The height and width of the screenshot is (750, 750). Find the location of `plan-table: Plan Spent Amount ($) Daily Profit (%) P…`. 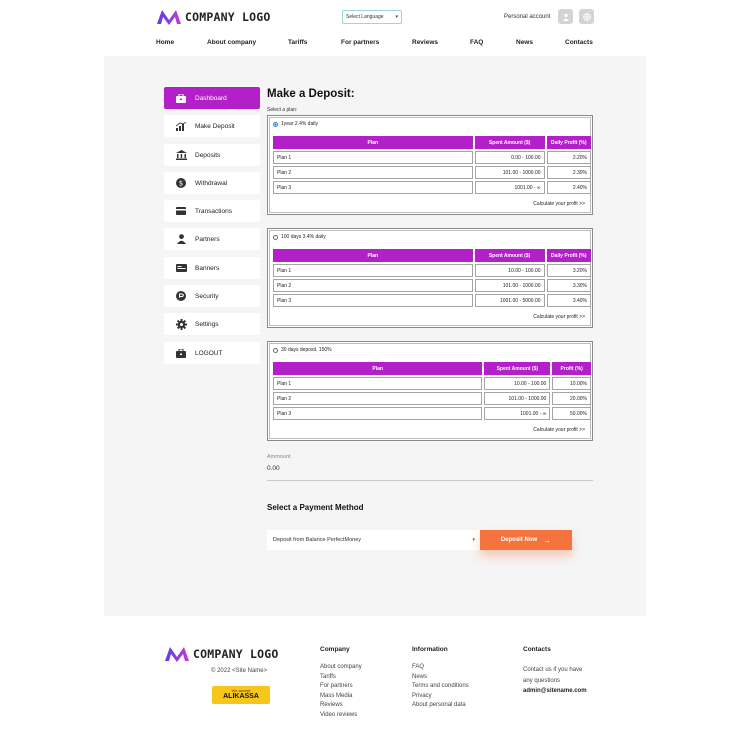

plan-table: Plan Spent Amount ($) Daily Profit (%) P… is located at coordinates (432, 165).